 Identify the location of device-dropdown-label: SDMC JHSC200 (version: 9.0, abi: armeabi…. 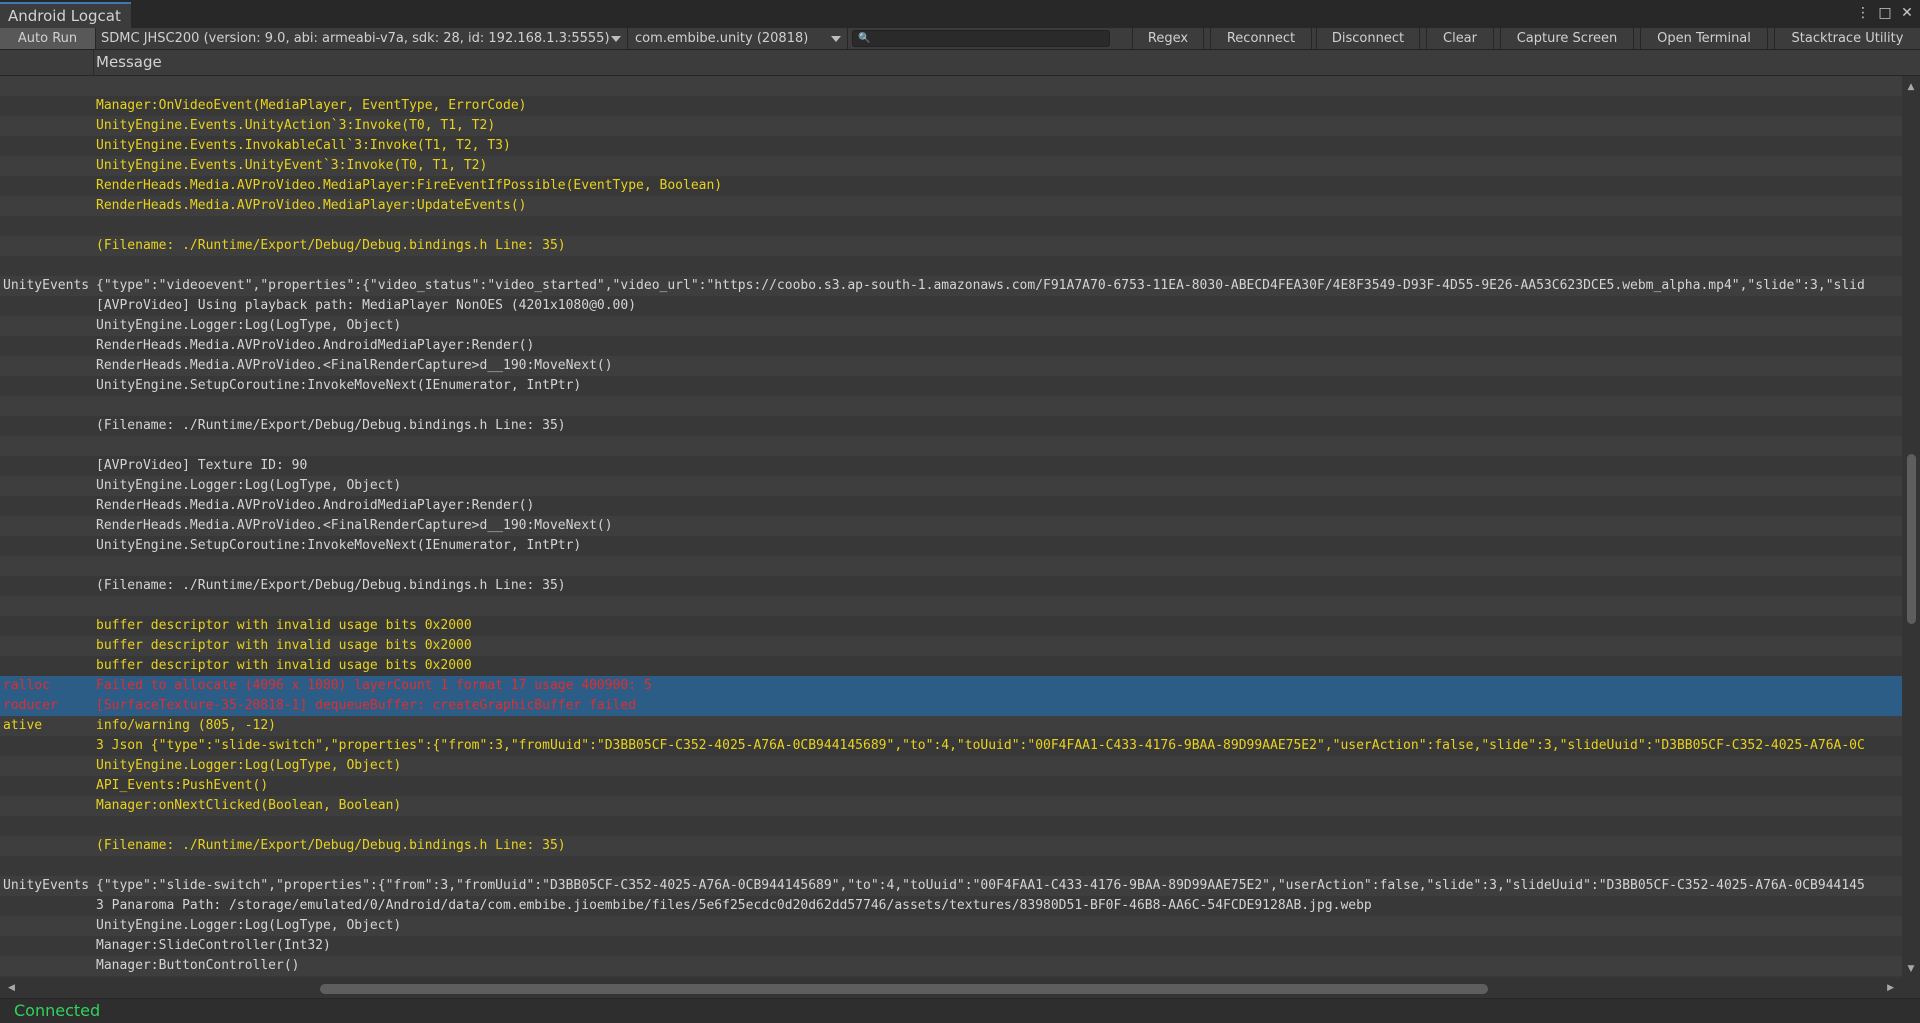
(355, 38).